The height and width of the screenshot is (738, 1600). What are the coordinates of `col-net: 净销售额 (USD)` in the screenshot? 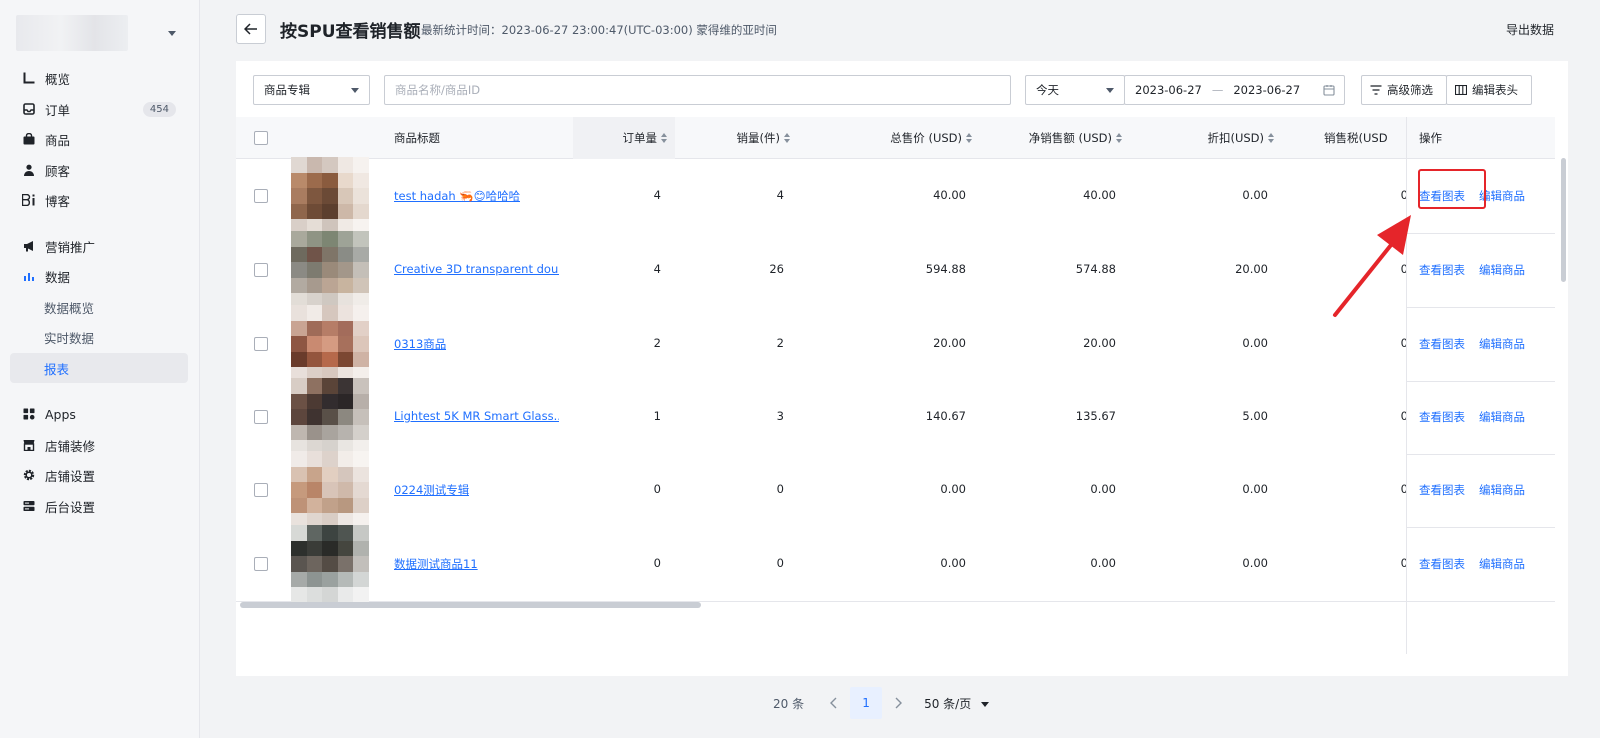 It's located at (1055, 138).